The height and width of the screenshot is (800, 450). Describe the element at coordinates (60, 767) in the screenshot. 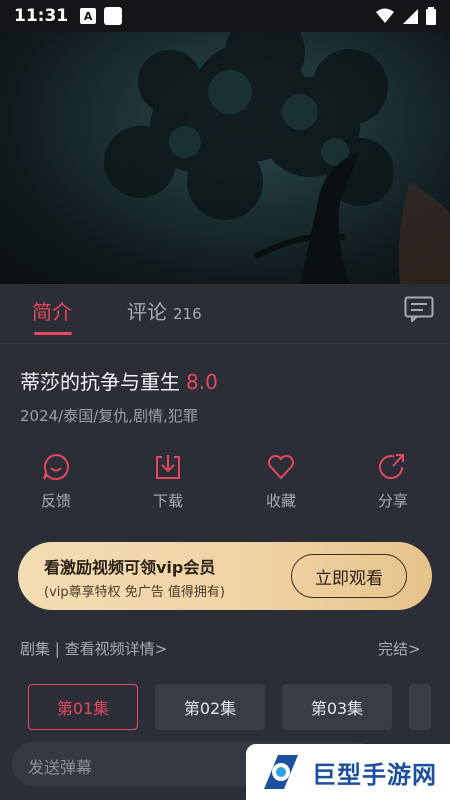

I see `danmaku-placeholder: 发送弹幕` at that location.